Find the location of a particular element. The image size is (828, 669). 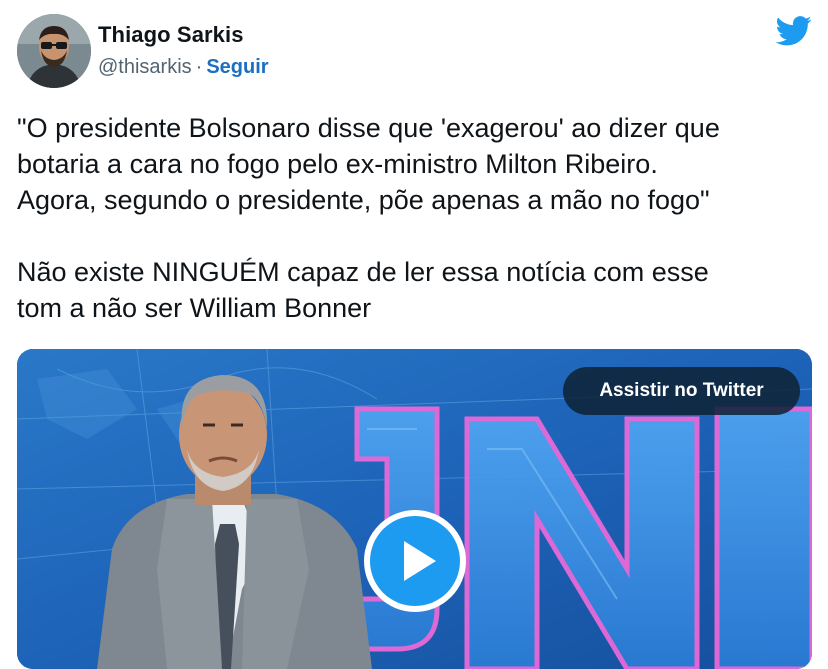

avatar is located at coordinates (54, 51).